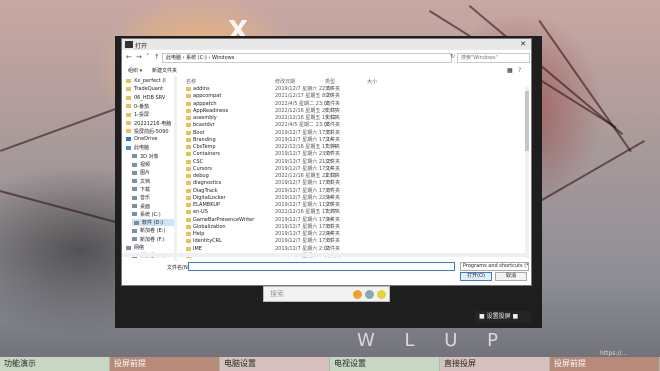  What do you see at coordinates (135, 70) in the screenshot?
I see `organize-button: 组织 ▾` at bounding box center [135, 70].